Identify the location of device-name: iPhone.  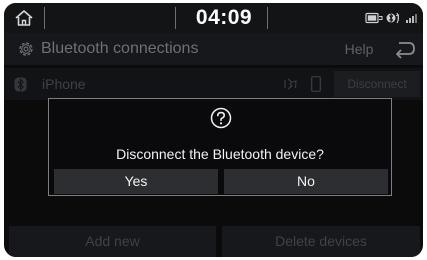
(64, 84).